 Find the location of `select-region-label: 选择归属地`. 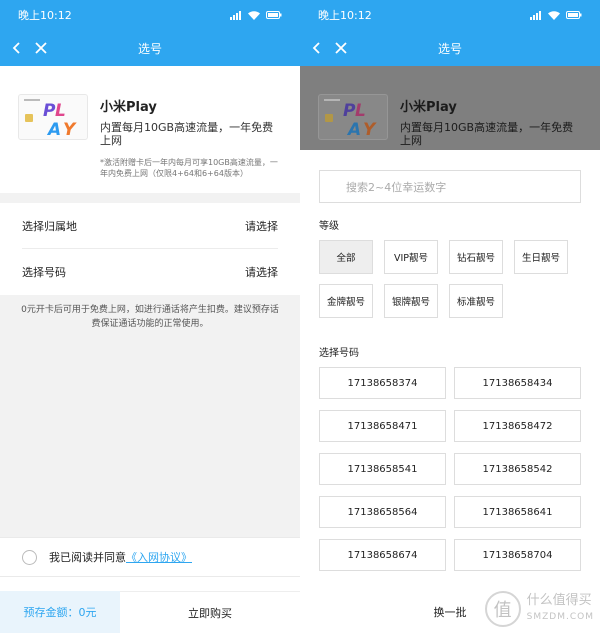

select-region-label: 选择归属地 is located at coordinates (49, 226).